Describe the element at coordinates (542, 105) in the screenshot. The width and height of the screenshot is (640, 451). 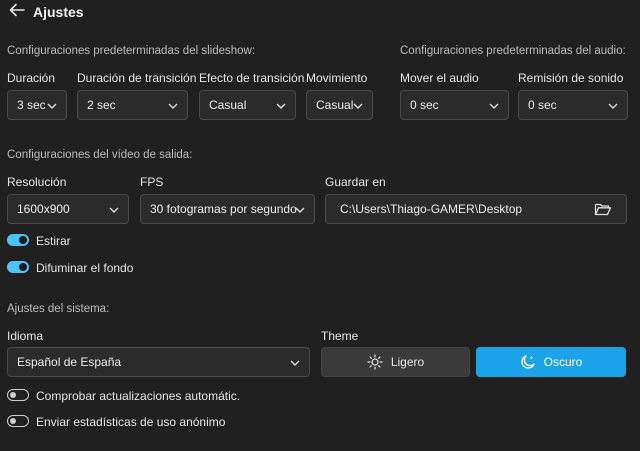
I see `sound-fade-value: 0 sec` at that location.